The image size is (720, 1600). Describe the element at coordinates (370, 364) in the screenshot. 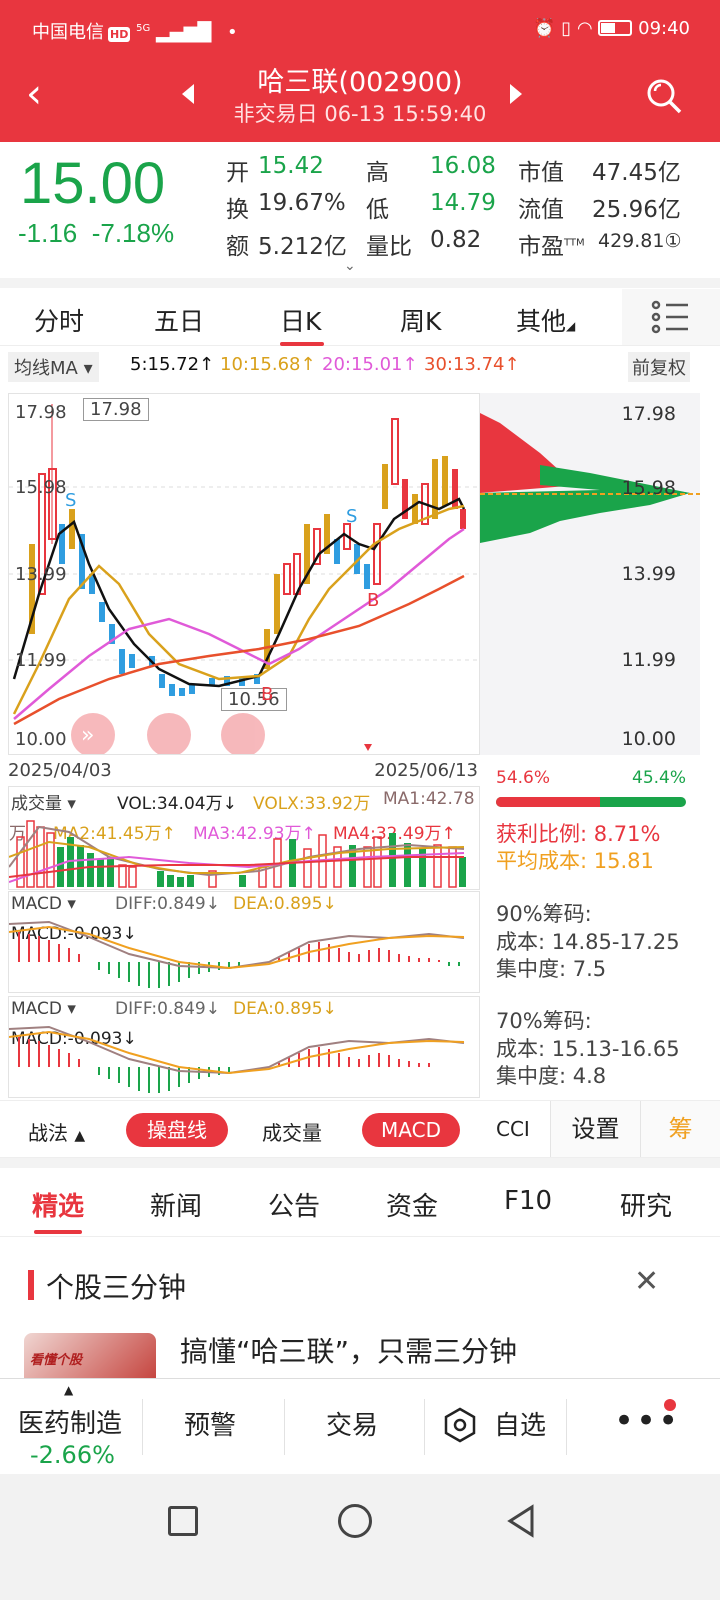

I see `ma20-value: 20:15.01↑` at that location.